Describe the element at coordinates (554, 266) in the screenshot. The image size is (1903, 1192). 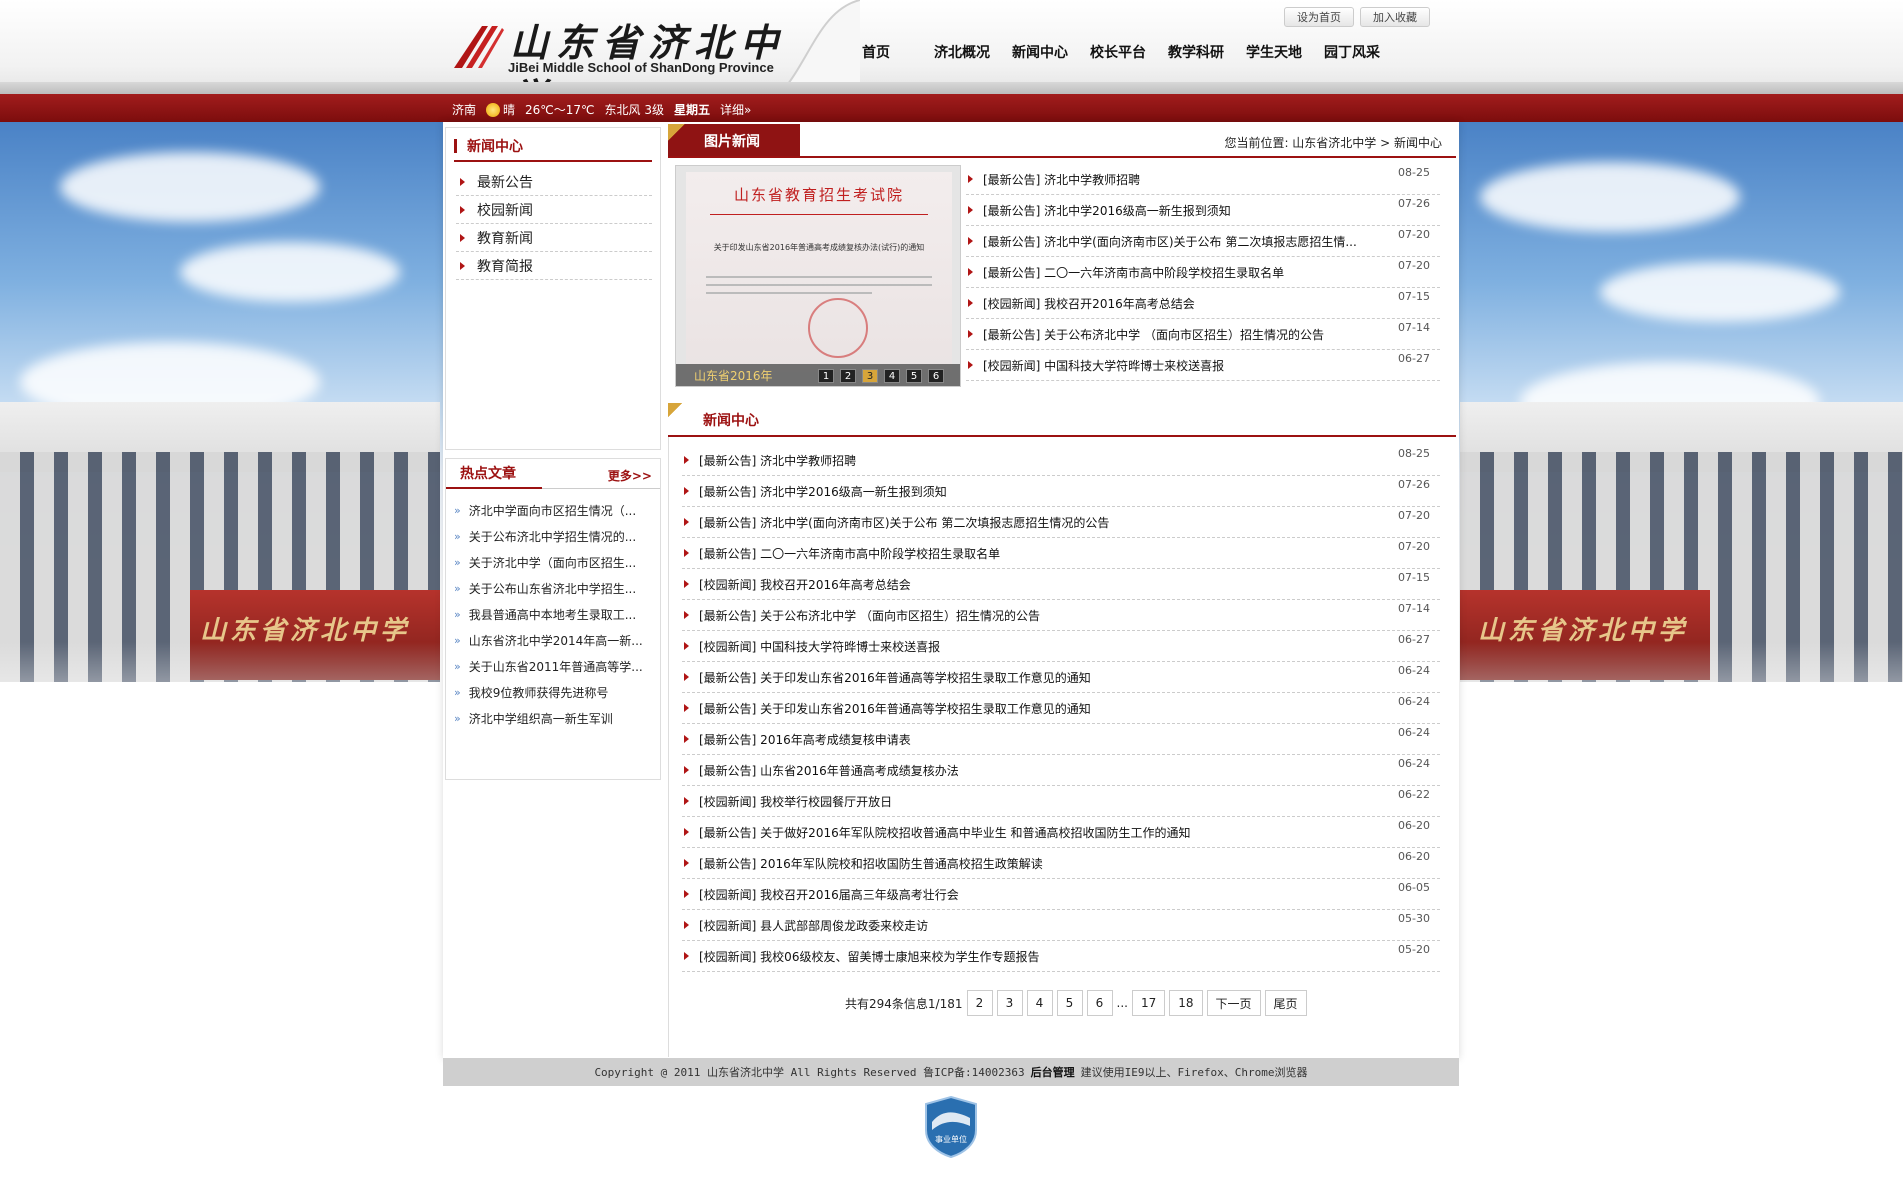
I see `sidebar-item-brief: 教育简报` at that location.